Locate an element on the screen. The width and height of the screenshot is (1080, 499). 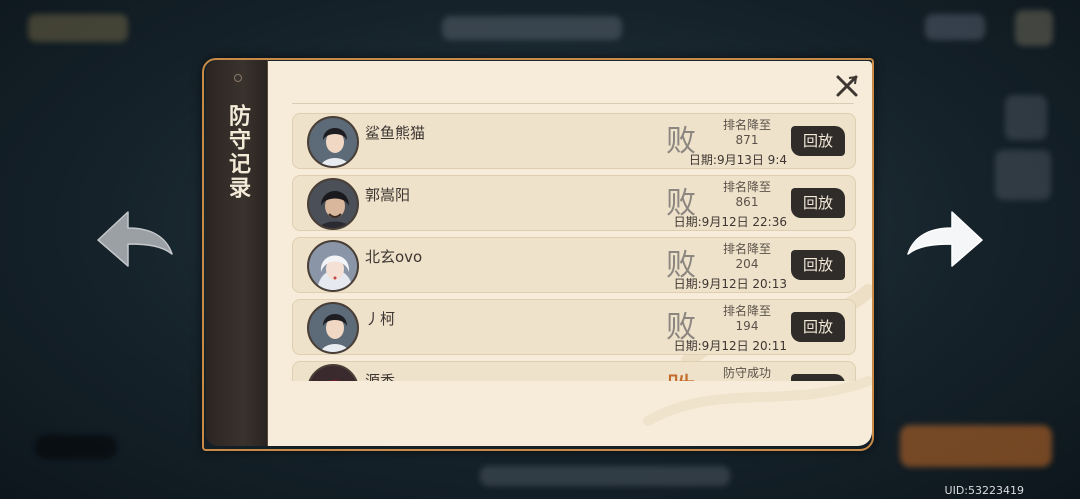
record-row: 丿柯 败 排名降至 194 日期:9月12日 20:11 回放 is located at coordinates (574, 327).